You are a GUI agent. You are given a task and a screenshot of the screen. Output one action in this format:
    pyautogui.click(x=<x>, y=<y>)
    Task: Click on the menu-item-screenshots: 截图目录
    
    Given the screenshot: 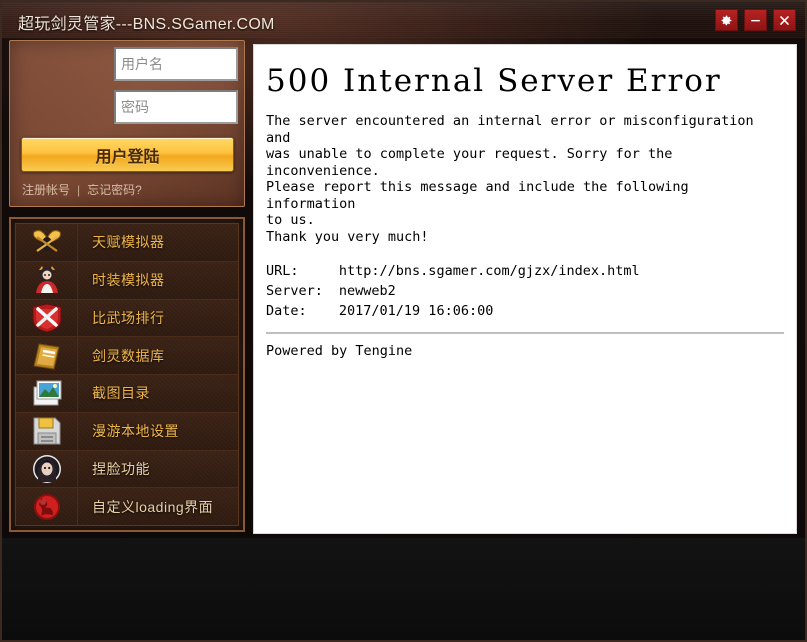 What is the action you would take?
    pyautogui.click(x=127, y=394)
    